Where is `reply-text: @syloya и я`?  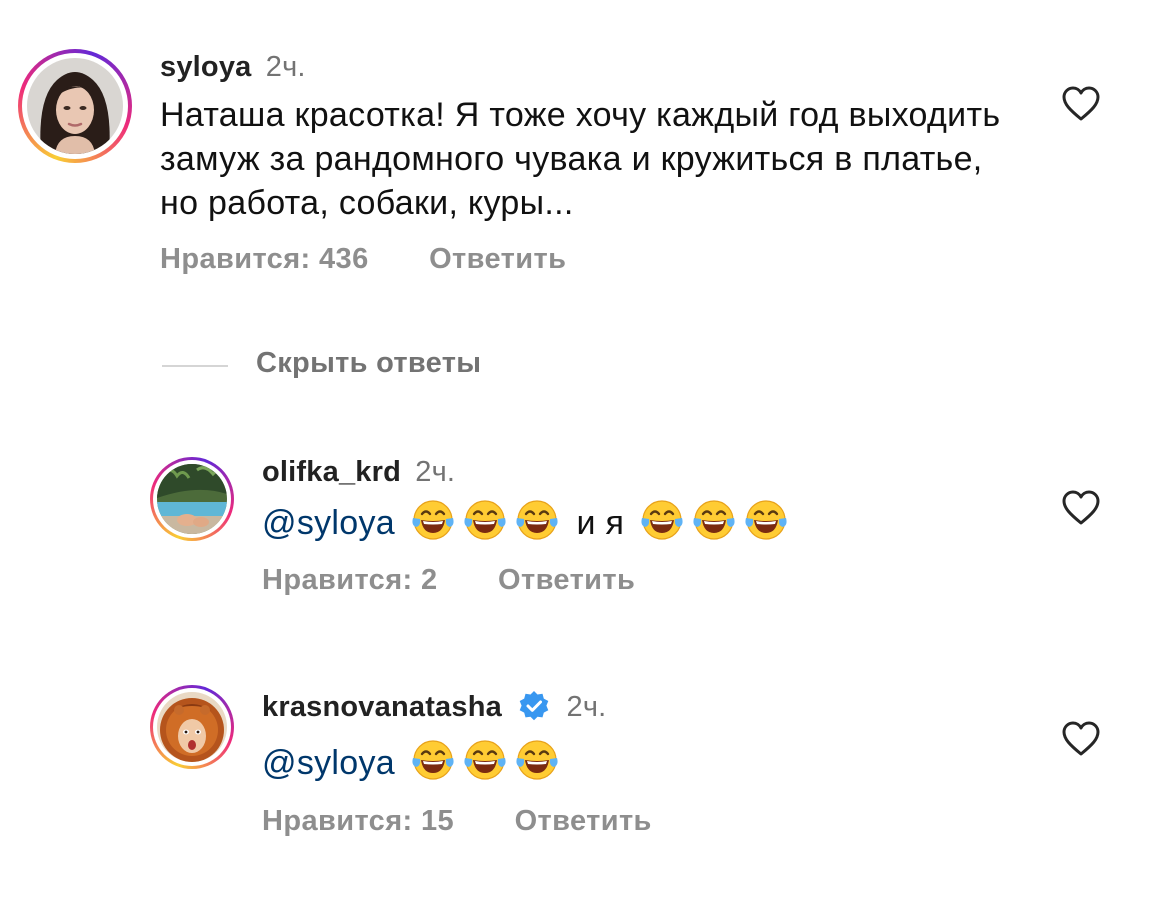 reply-text: @syloya и я is located at coordinates (529, 521).